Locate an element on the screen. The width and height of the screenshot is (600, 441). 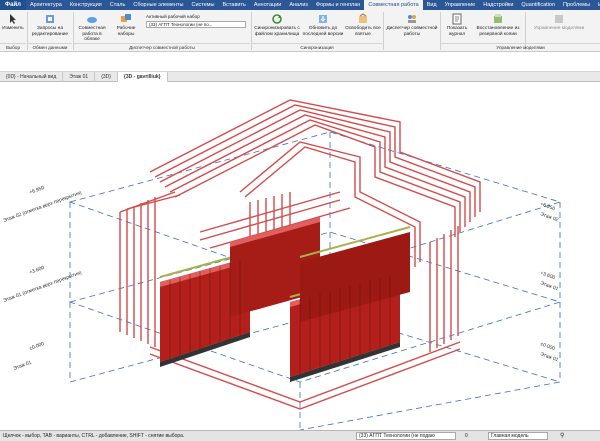
status-workset-dropdown: (33) АГПТ Технологии (не подаю is located at coordinates (406, 436).